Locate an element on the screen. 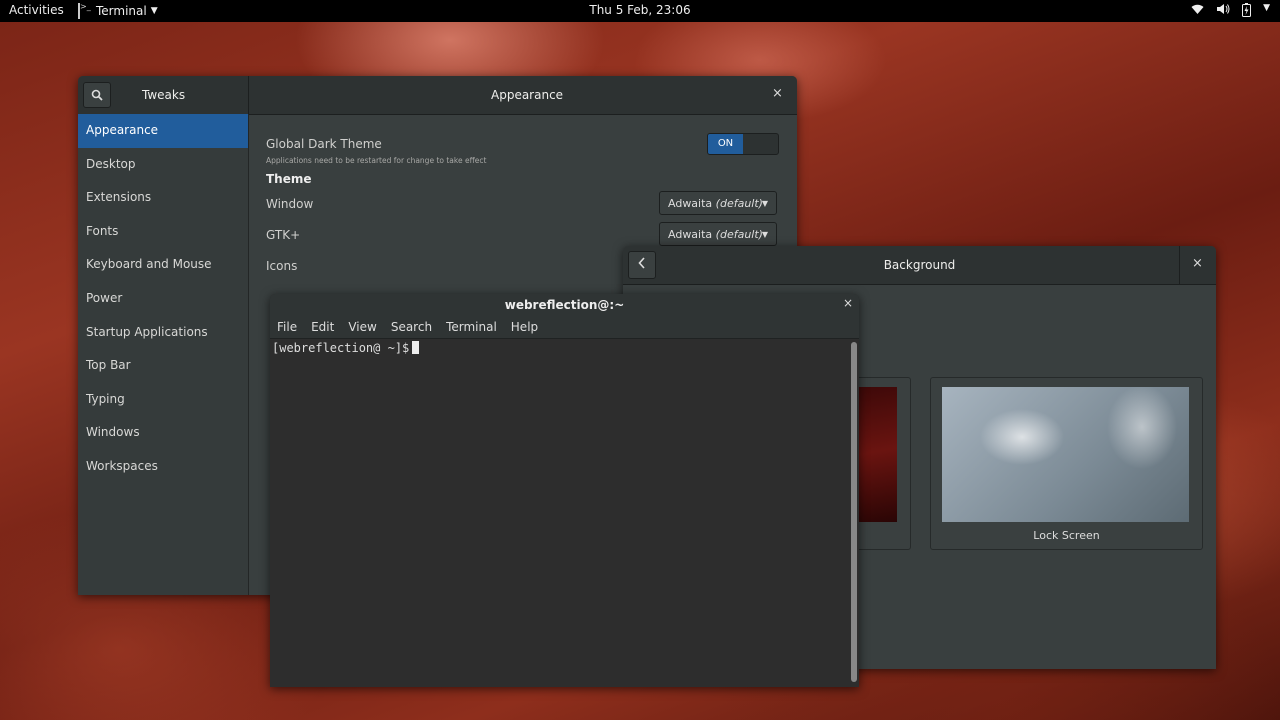  global-dark-theme-label: Global Dark Theme is located at coordinates (324, 144).